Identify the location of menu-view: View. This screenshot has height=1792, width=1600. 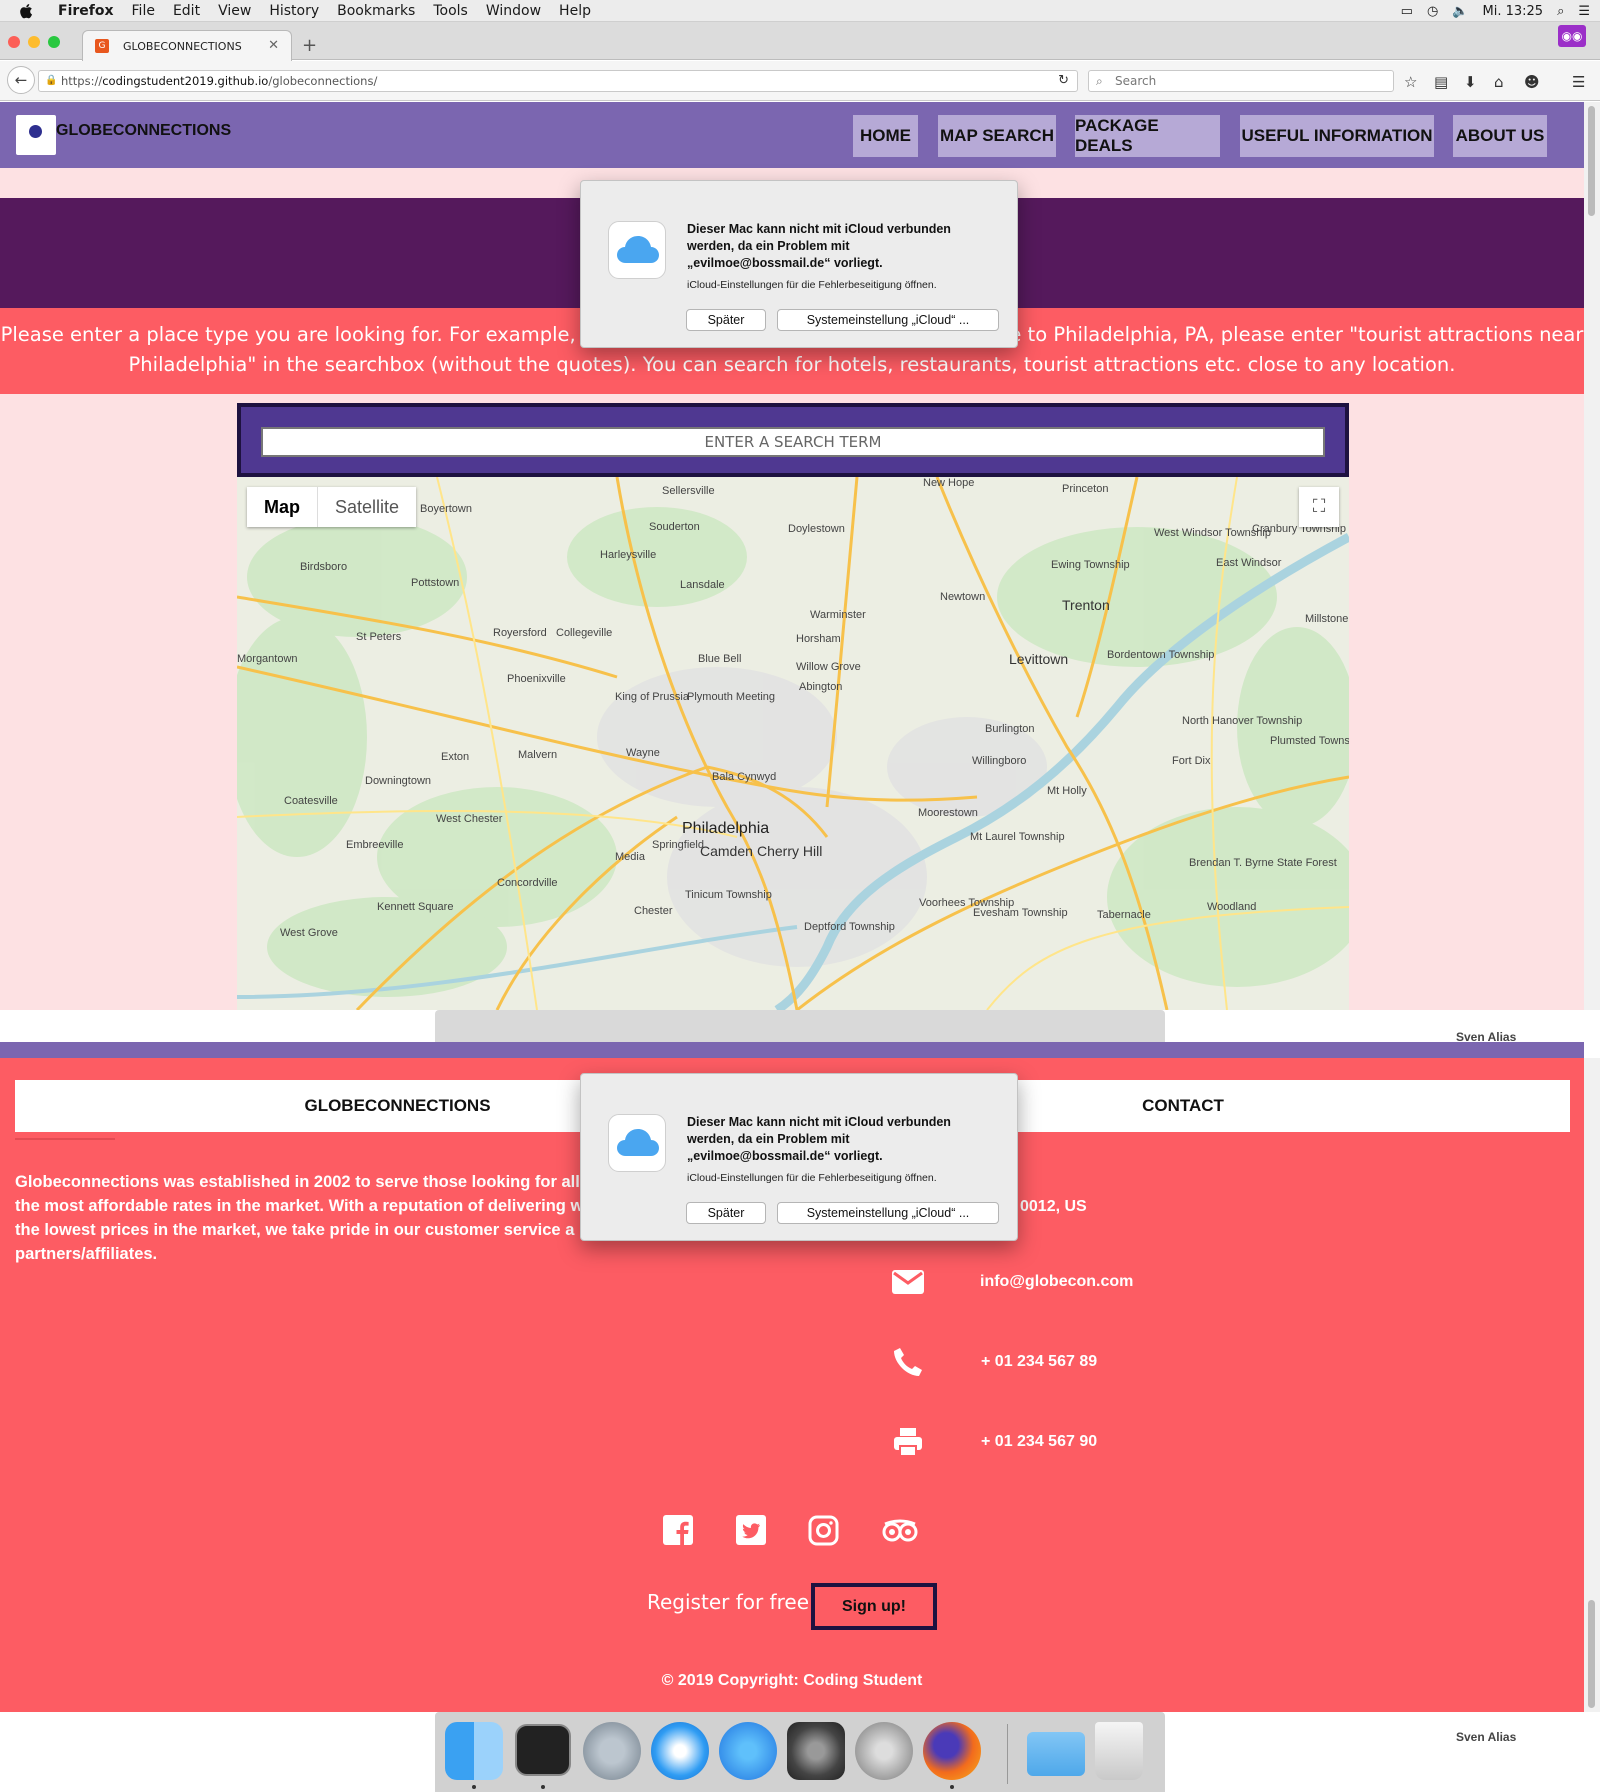
(234, 11).